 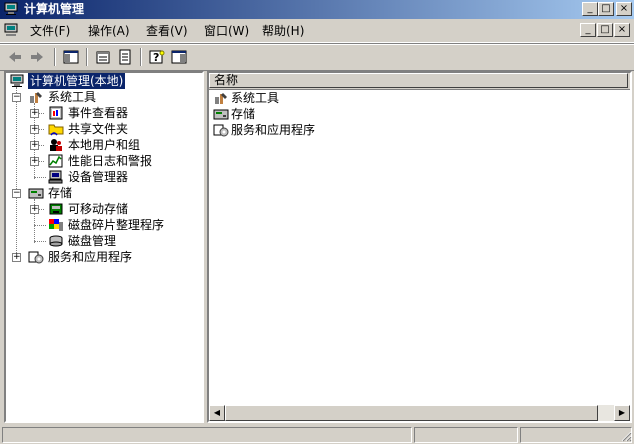 I want to click on list-item-label: 服务和应用程序, so click(x=273, y=130).